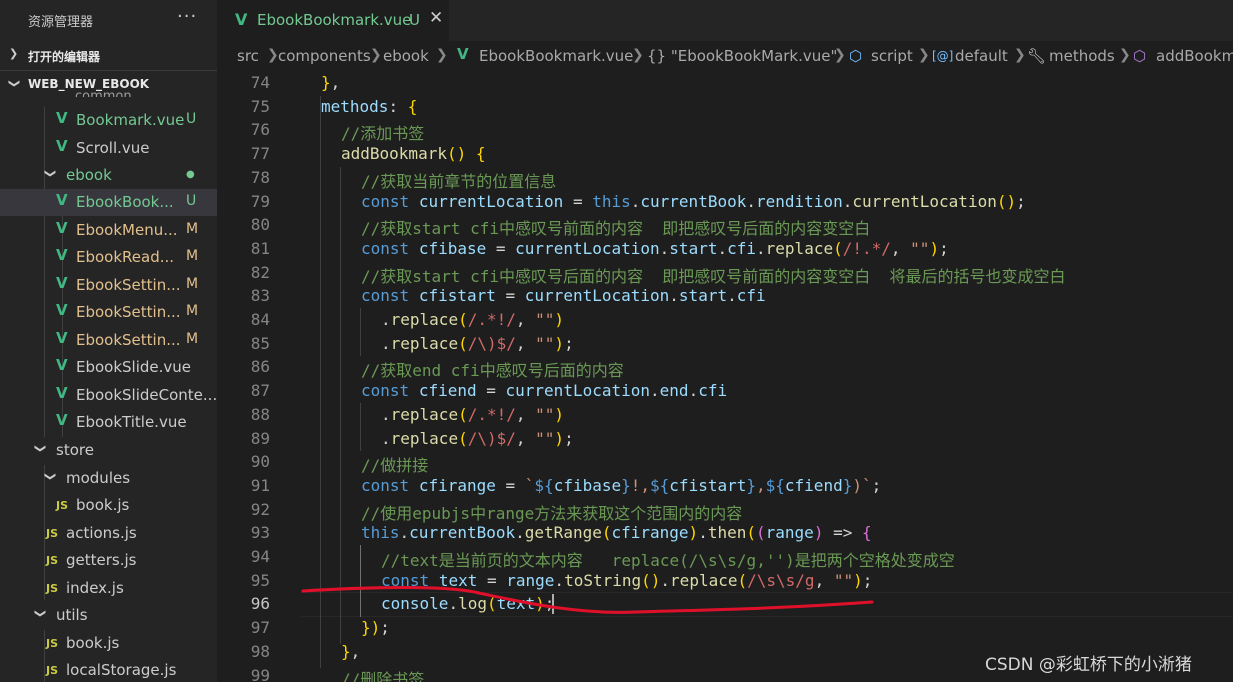 This screenshot has height=682, width=1233. Describe the element at coordinates (414, 20) in the screenshot. I see `untracked-badge: U` at that location.